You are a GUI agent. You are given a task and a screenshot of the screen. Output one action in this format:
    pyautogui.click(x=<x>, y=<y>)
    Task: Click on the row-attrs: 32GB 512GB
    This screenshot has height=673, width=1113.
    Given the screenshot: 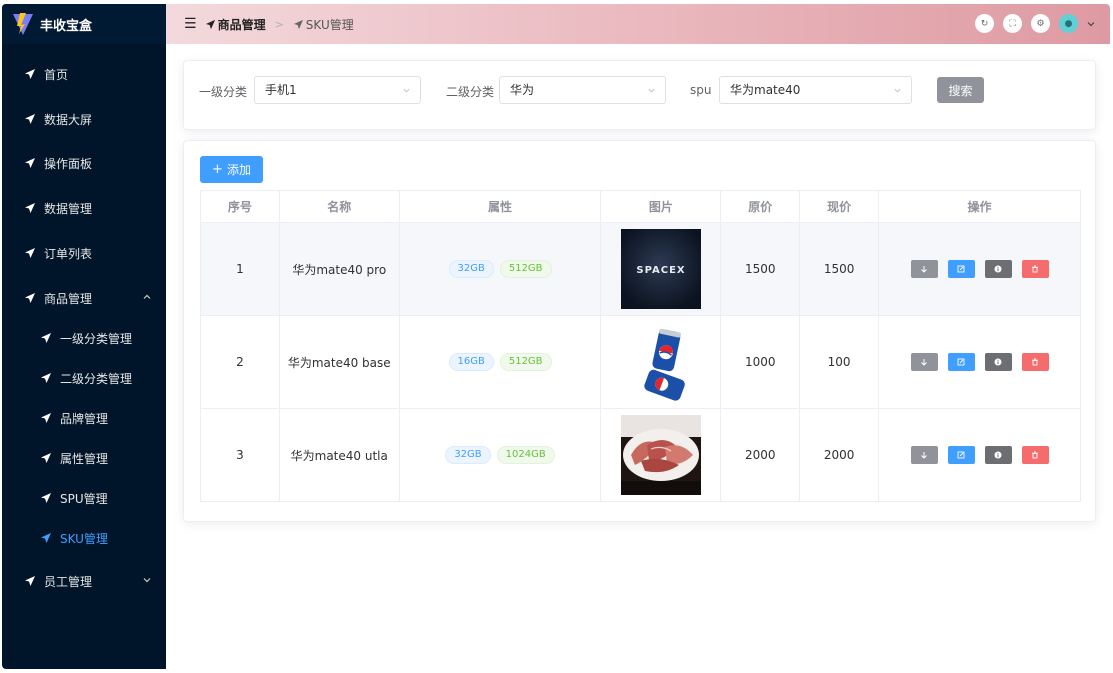 What is the action you would take?
    pyautogui.click(x=500, y=269)
    